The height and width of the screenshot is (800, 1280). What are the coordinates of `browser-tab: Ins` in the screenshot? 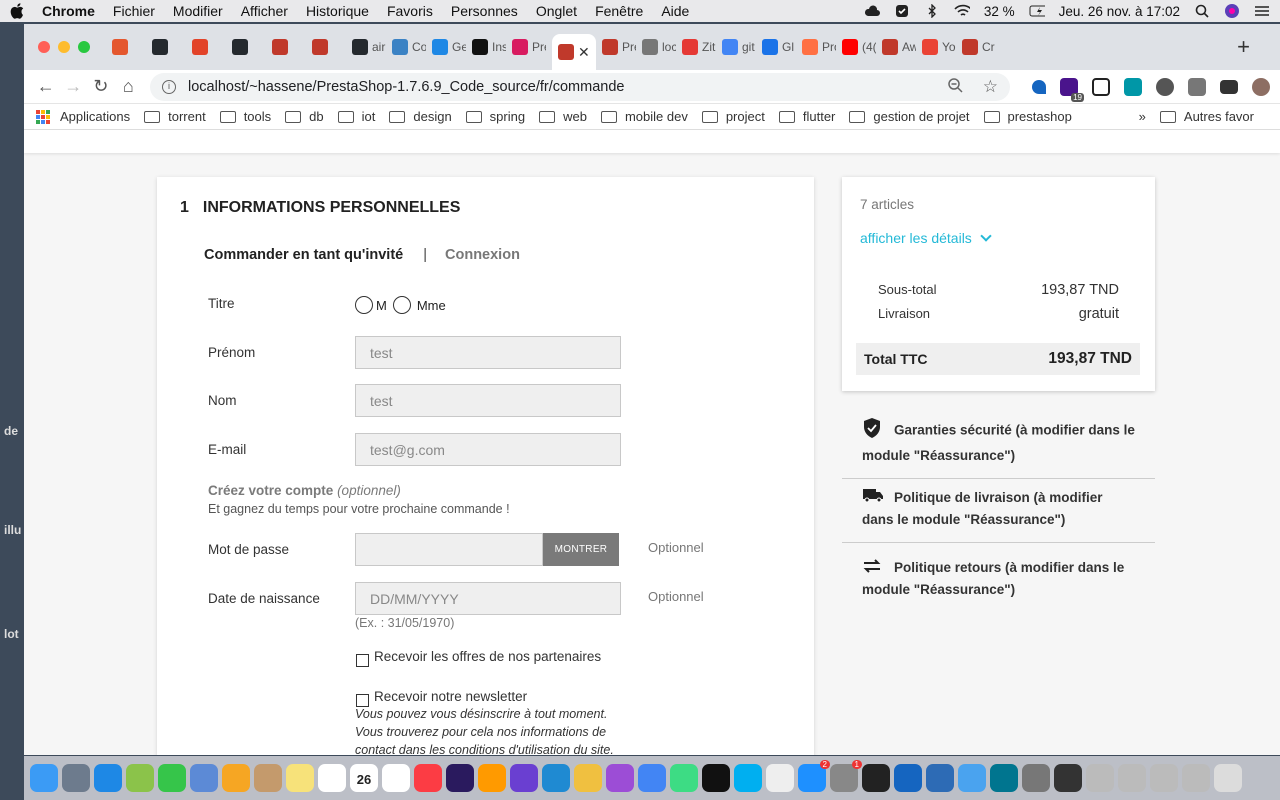 It's located at (489, 47).